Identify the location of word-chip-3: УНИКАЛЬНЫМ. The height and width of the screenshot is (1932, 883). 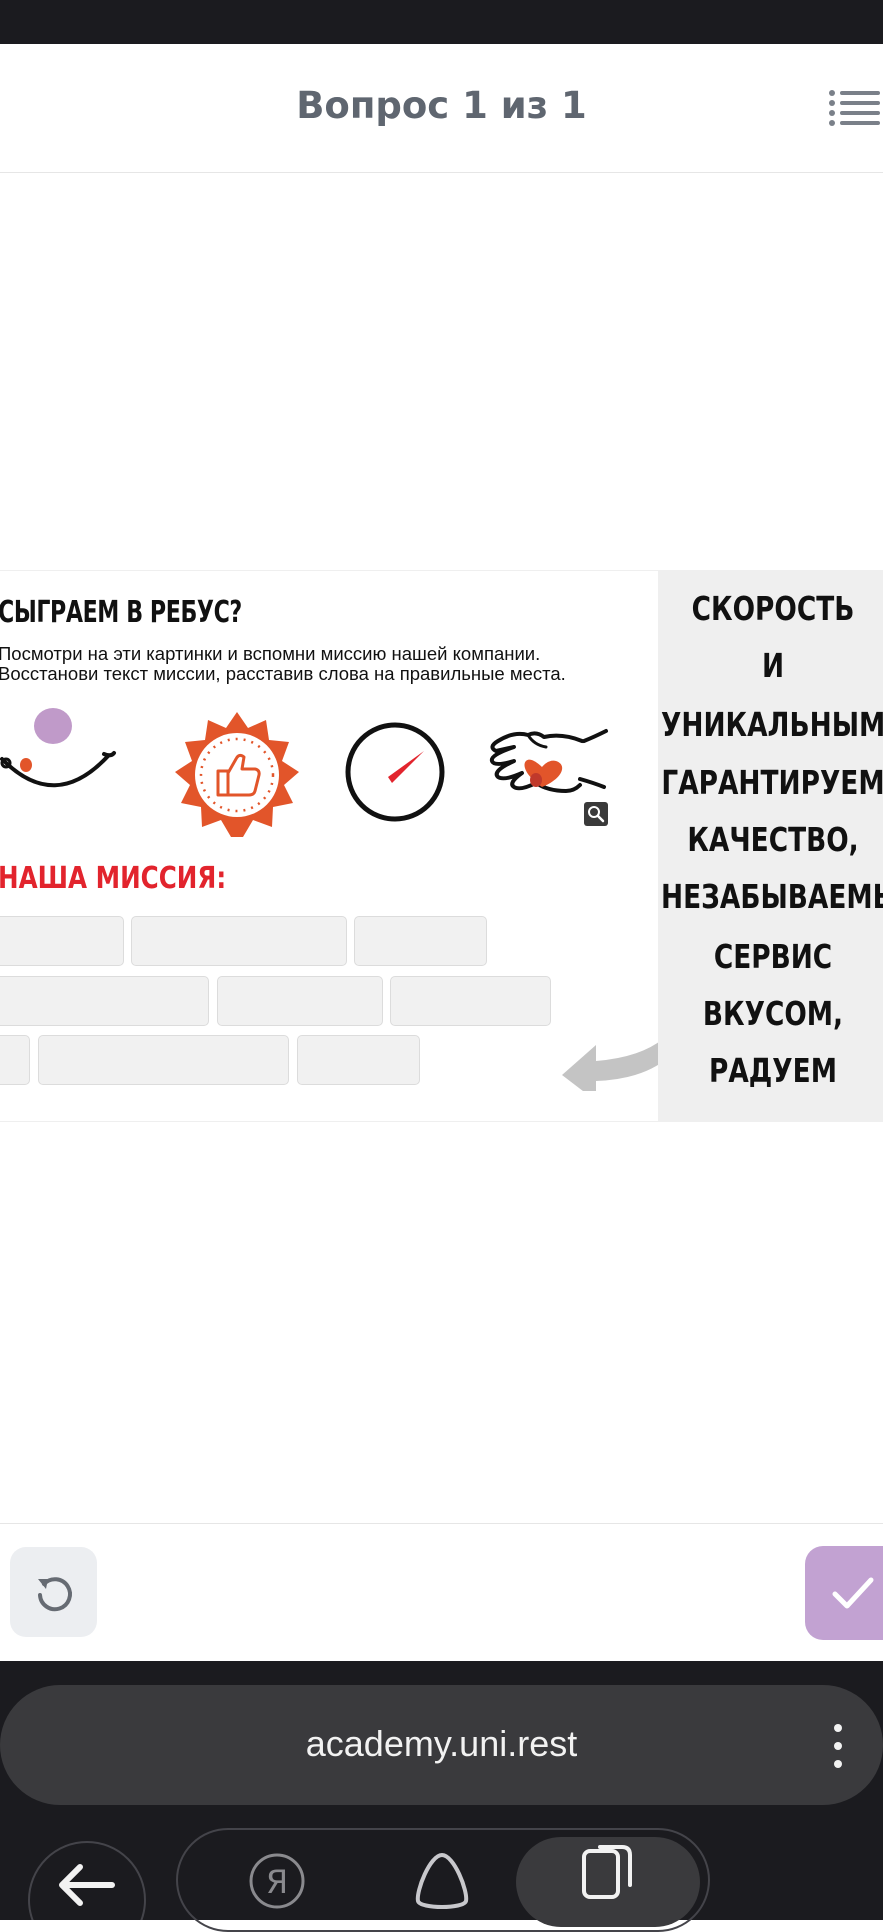
(772, 724).